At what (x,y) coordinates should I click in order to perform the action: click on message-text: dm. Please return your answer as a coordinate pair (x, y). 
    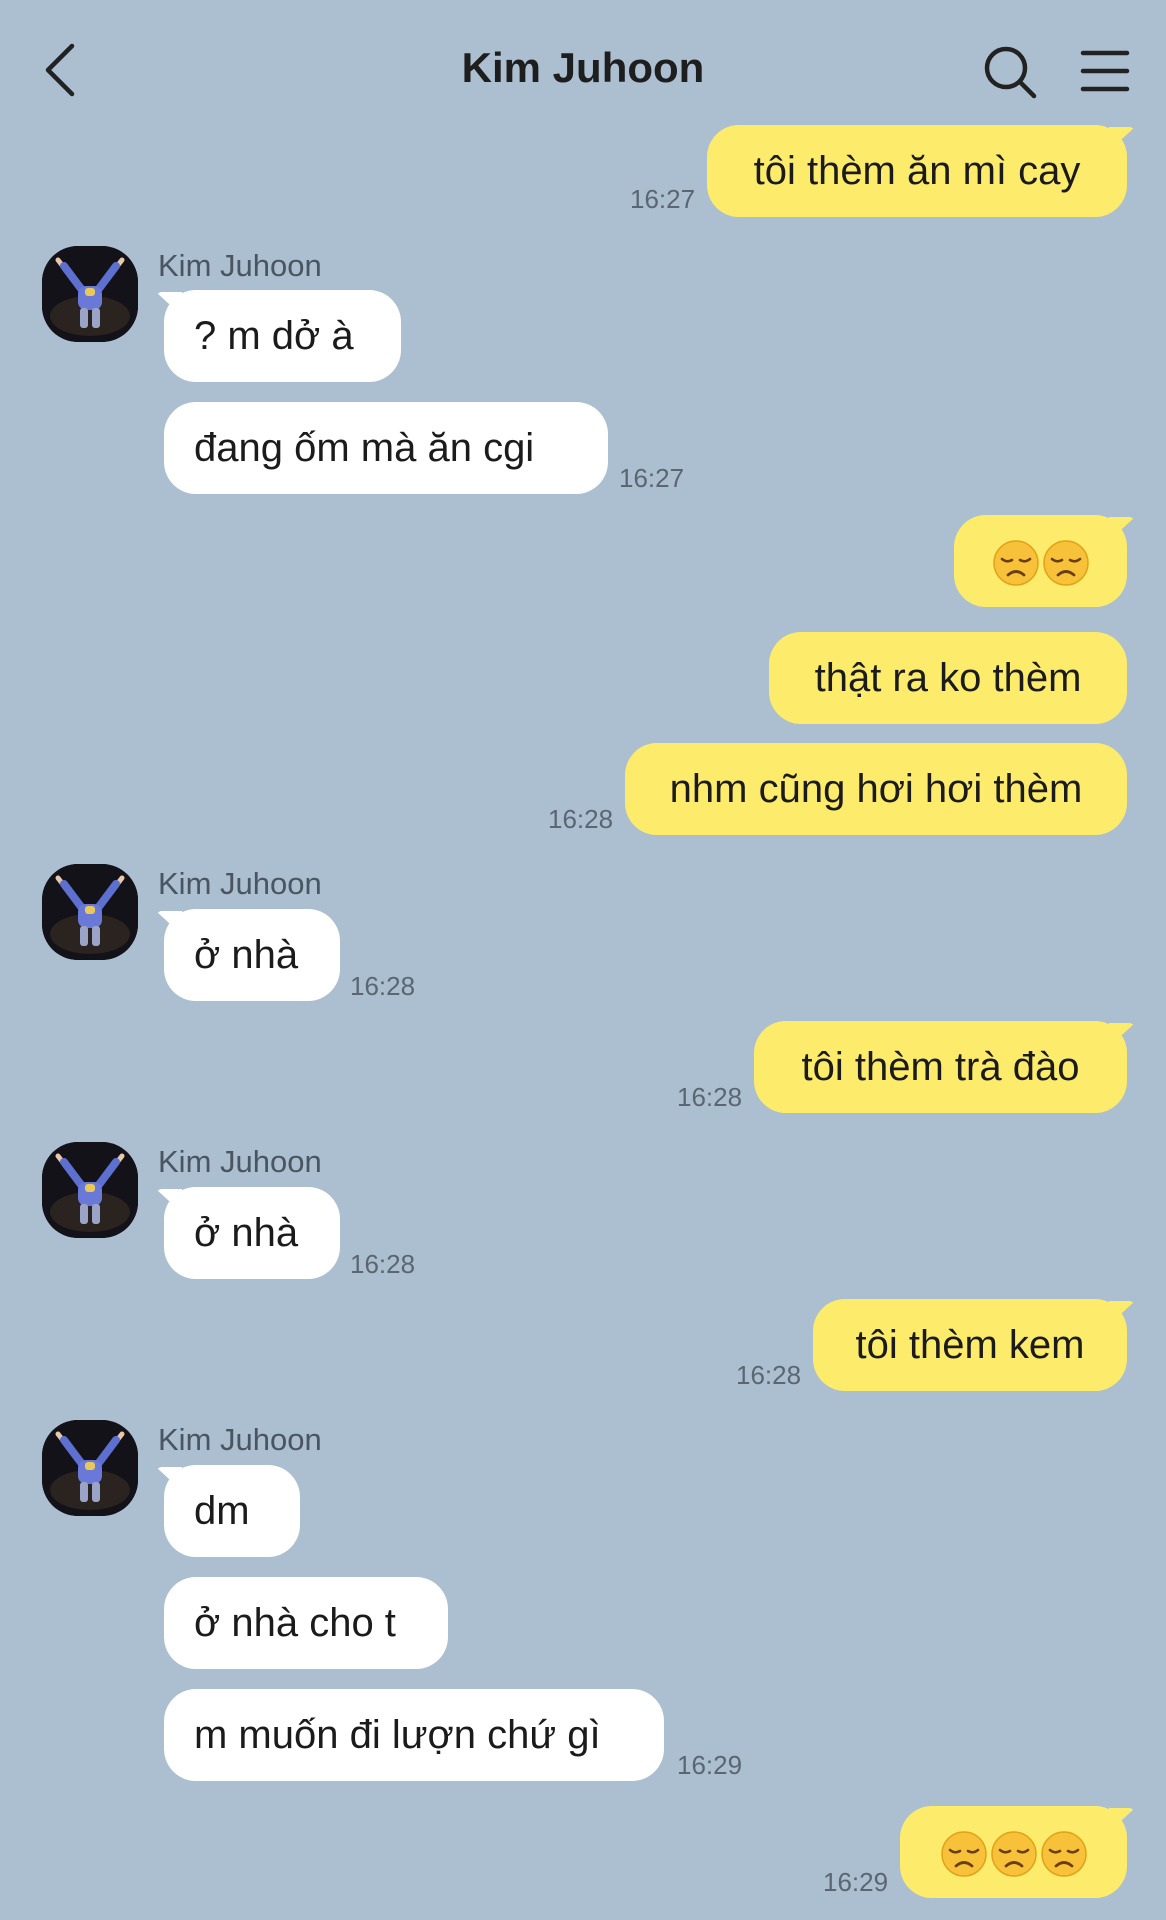
    Looking at the image, I should click on (222, 1511).